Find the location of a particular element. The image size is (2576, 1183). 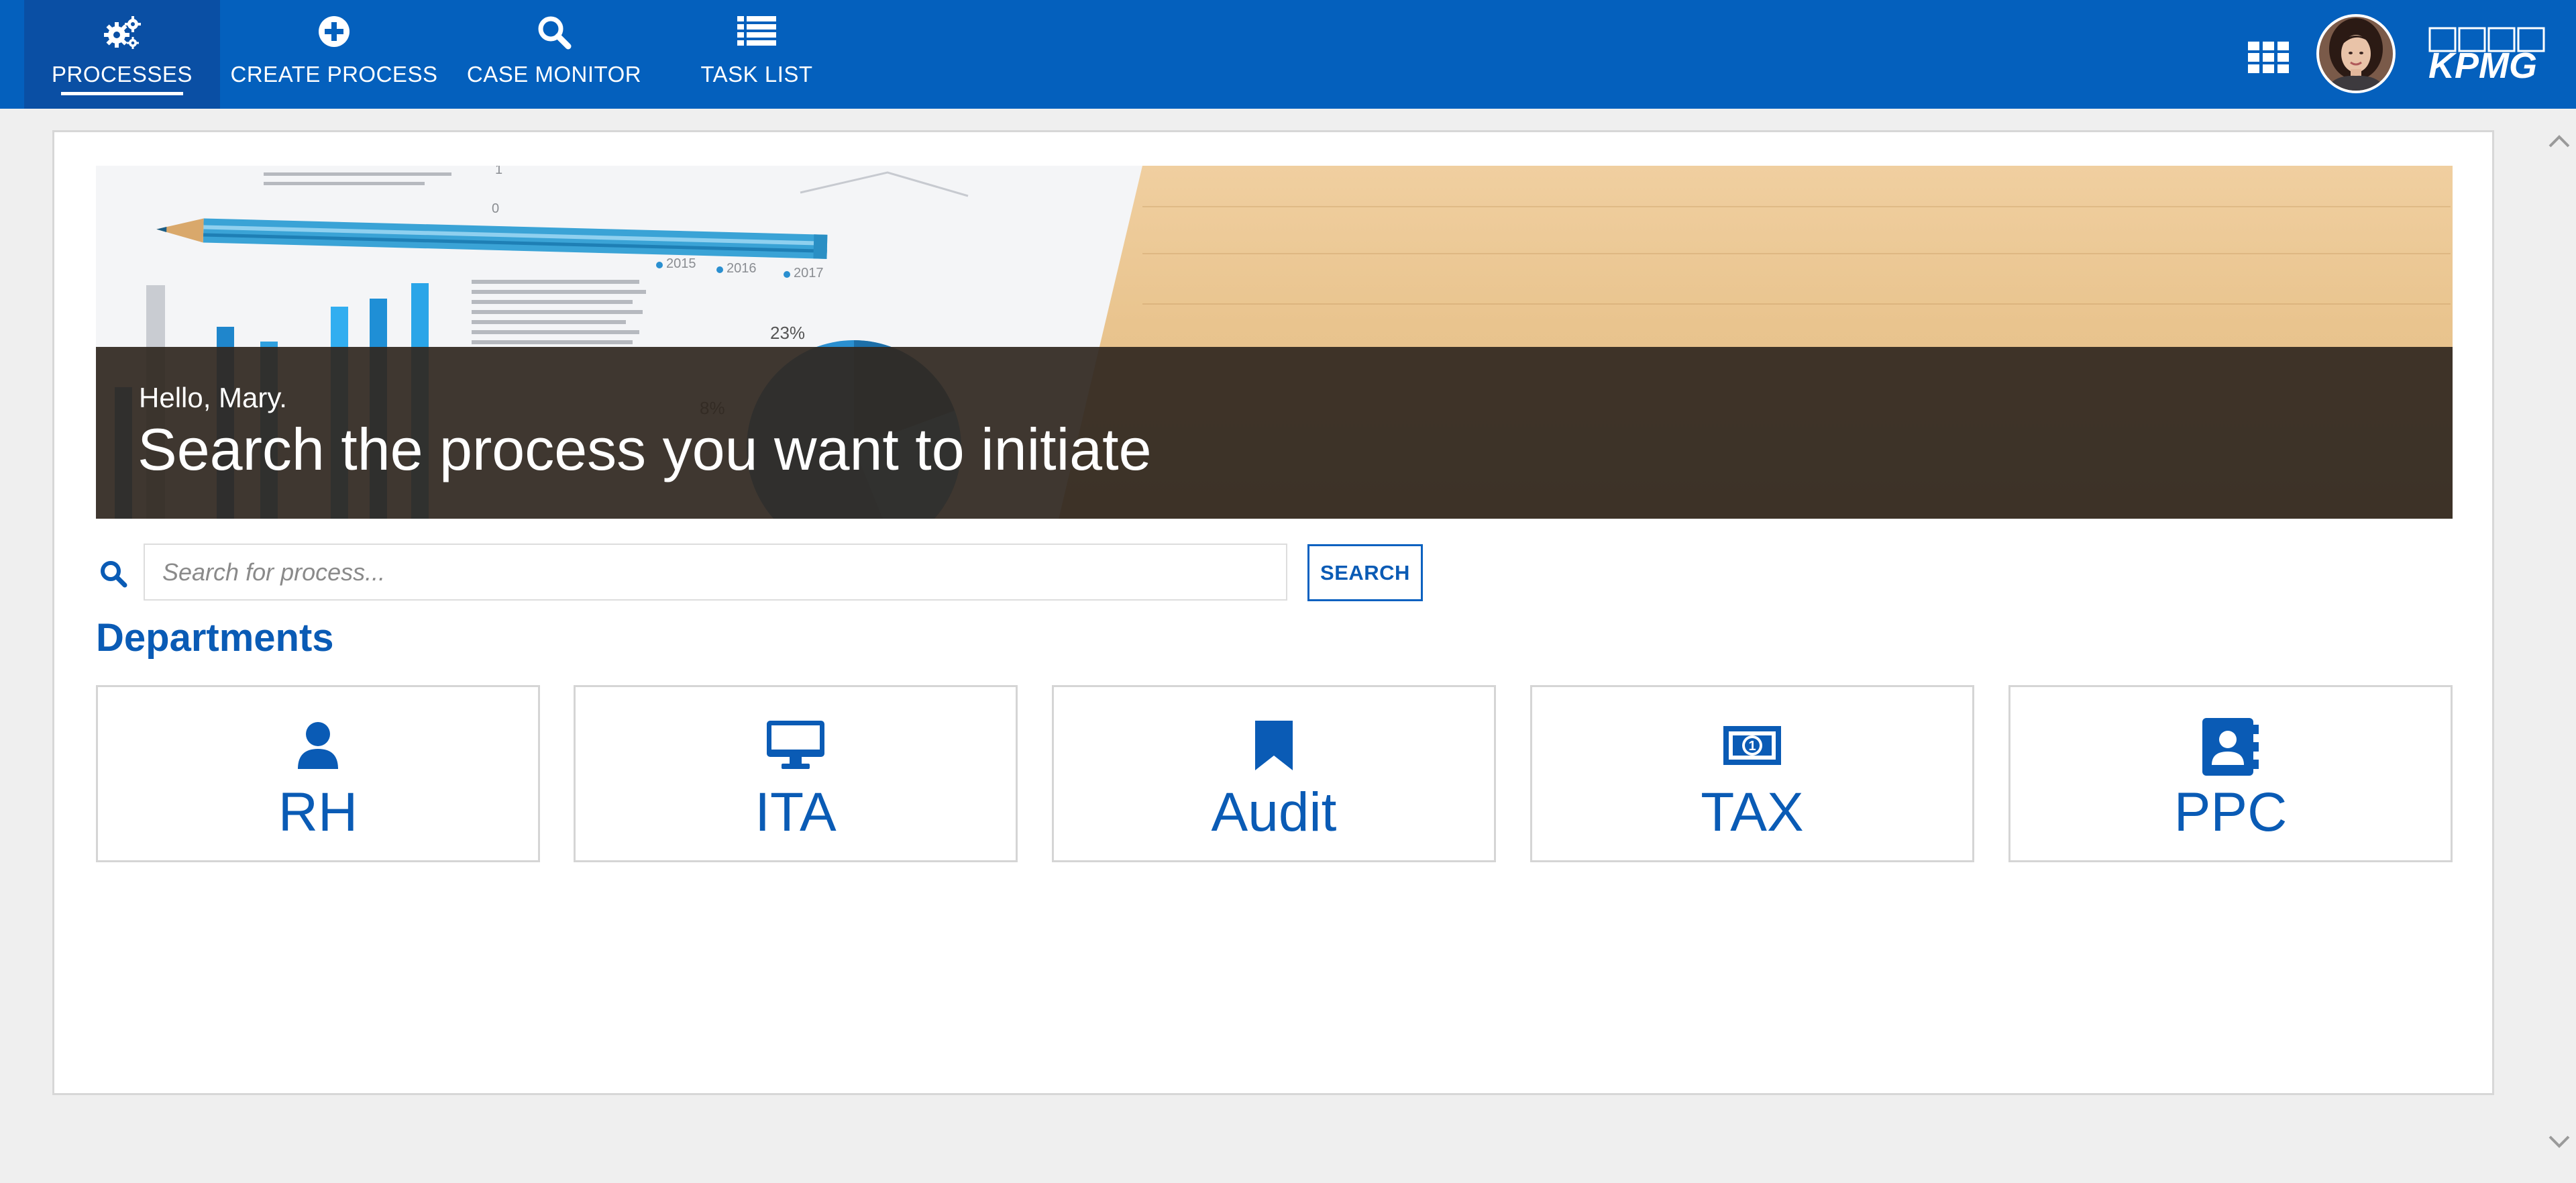

monitor-icon is located at coordinates (795, 747).